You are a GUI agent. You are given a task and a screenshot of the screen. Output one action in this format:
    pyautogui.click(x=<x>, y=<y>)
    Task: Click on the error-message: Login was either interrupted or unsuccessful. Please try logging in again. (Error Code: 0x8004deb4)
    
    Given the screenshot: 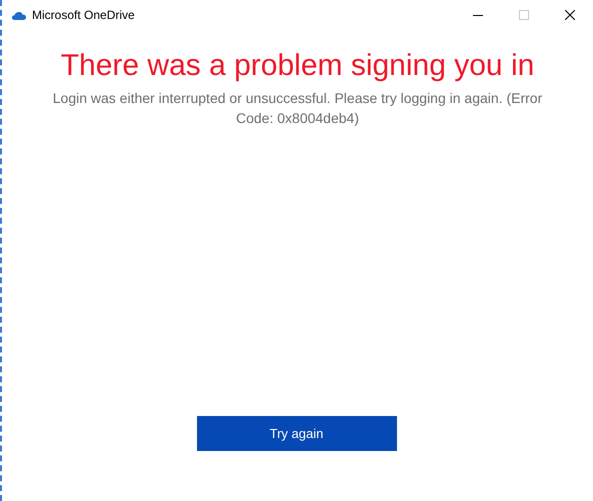 What is the action you would take?
    pyautogui.click(x=298, y=108)
    